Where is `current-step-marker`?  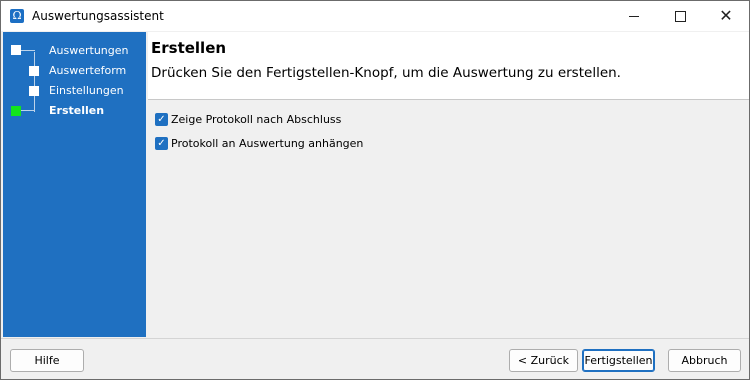
current-step-marker is located at coordinates (16, 111).